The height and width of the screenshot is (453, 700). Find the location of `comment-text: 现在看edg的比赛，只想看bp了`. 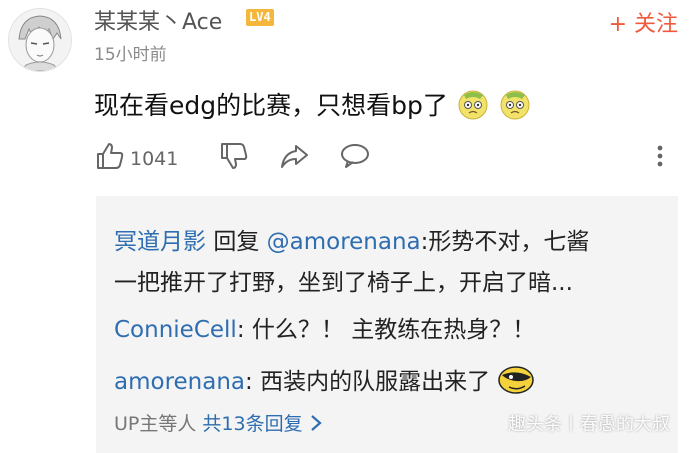

comment-text: 现在看edg的比赛，只想看bp了 is located at coordinates (271, 105).